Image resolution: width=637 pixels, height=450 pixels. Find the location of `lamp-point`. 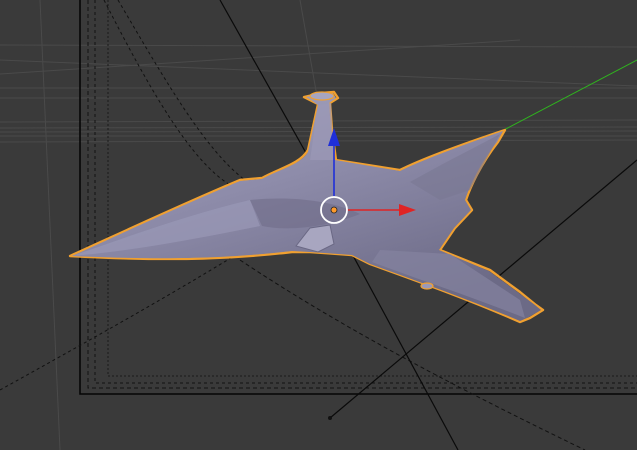

lamp-point is located at coordinates (330, 418).